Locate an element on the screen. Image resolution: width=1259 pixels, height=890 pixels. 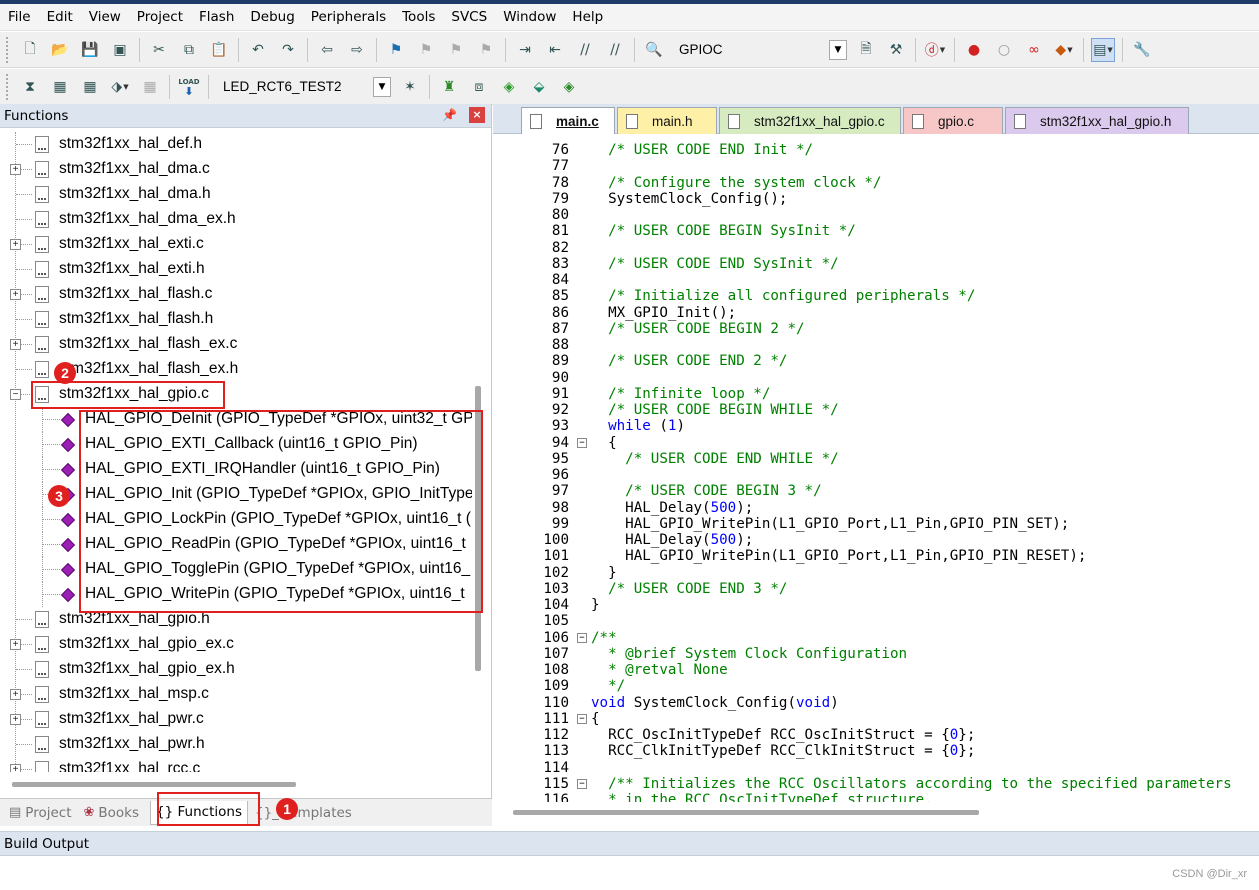
code-line: 91 /* Infinite loop */ is located at coordinates (876, 394).